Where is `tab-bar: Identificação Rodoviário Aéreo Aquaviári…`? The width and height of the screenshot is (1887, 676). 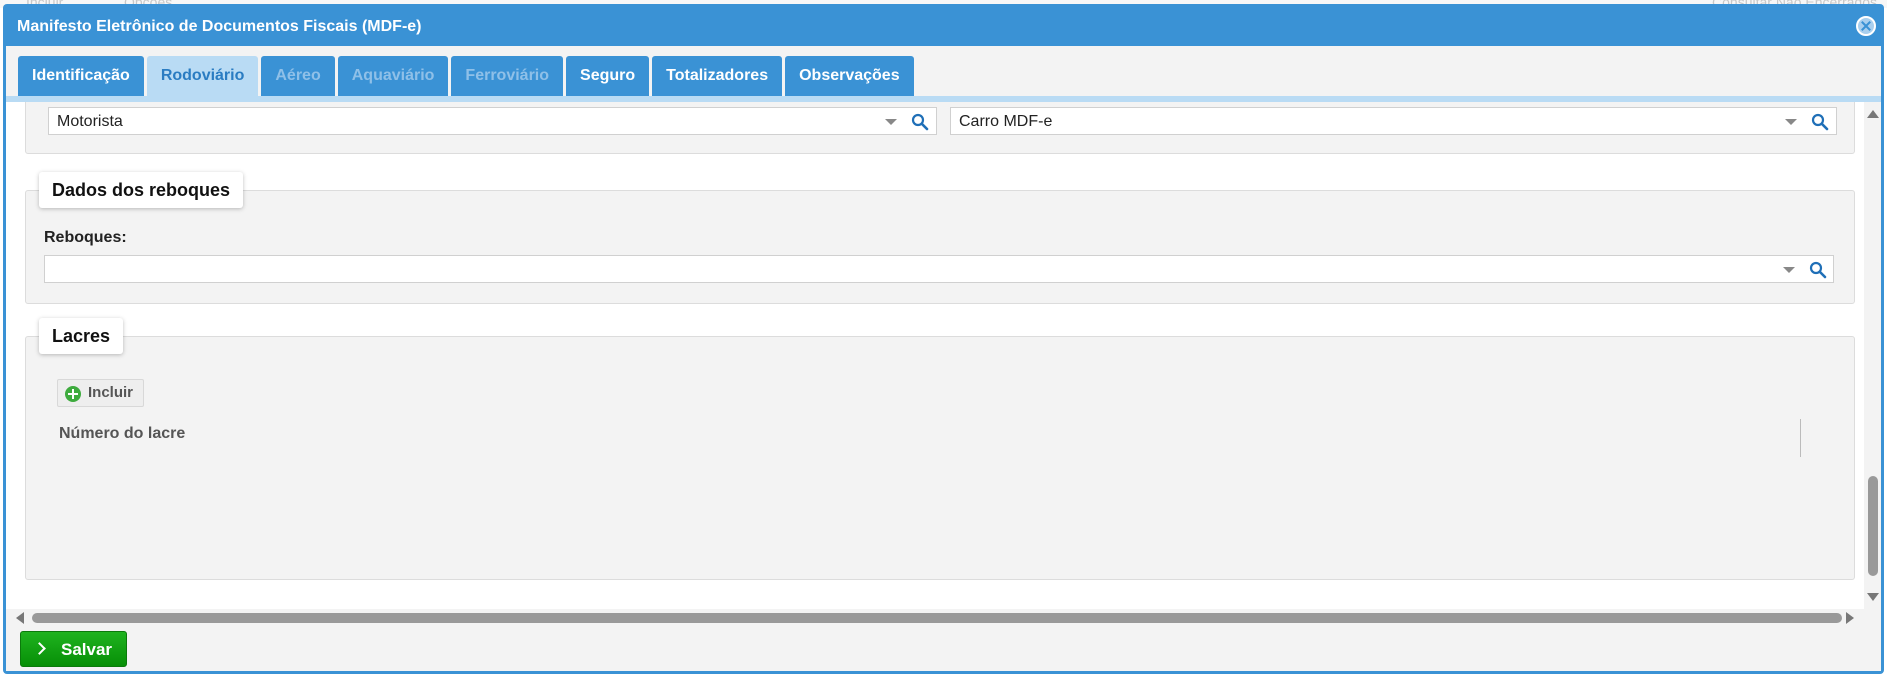
tab-bar: Identificação Rodoviário Aéreo Aquaviári… is located at coordinates (466, 76).